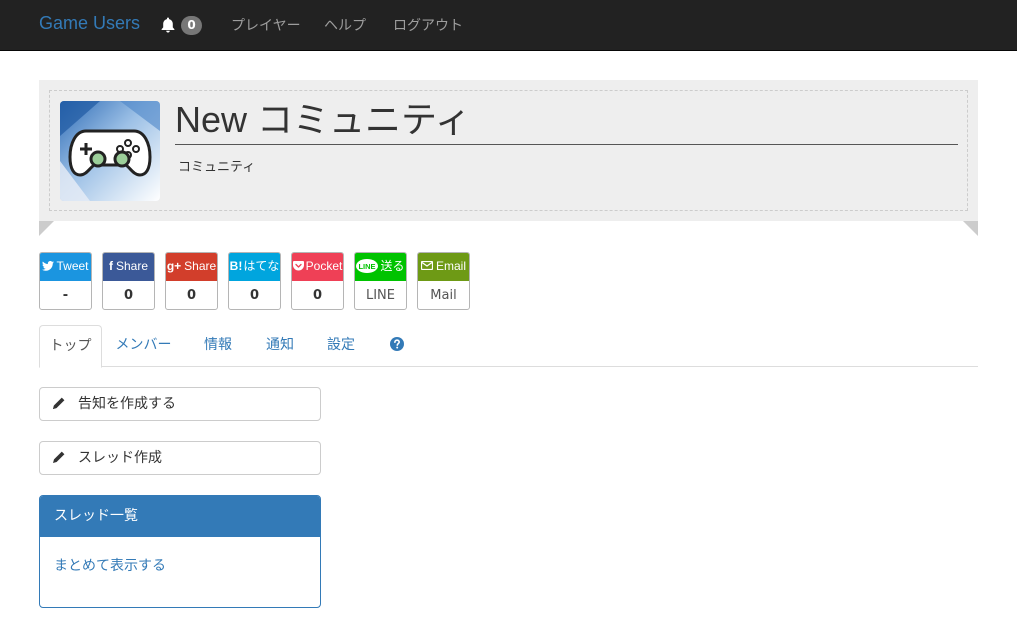 Image resolution: width=1017 pixels, height=621 pixels. Describe the element at coordinates (65, 281) in the screenshot. I see `share-twitter-button: Tweet -` at that location.